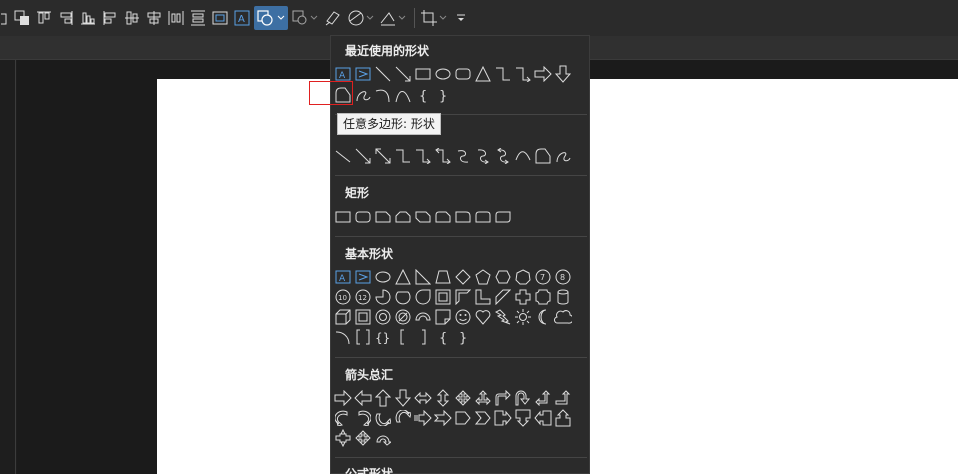 The width and height of the screenshot is (958, 474). Describe the element at coordinates (543, 277) in the screenshot. I see `shape-circle-7: 7` at that location.